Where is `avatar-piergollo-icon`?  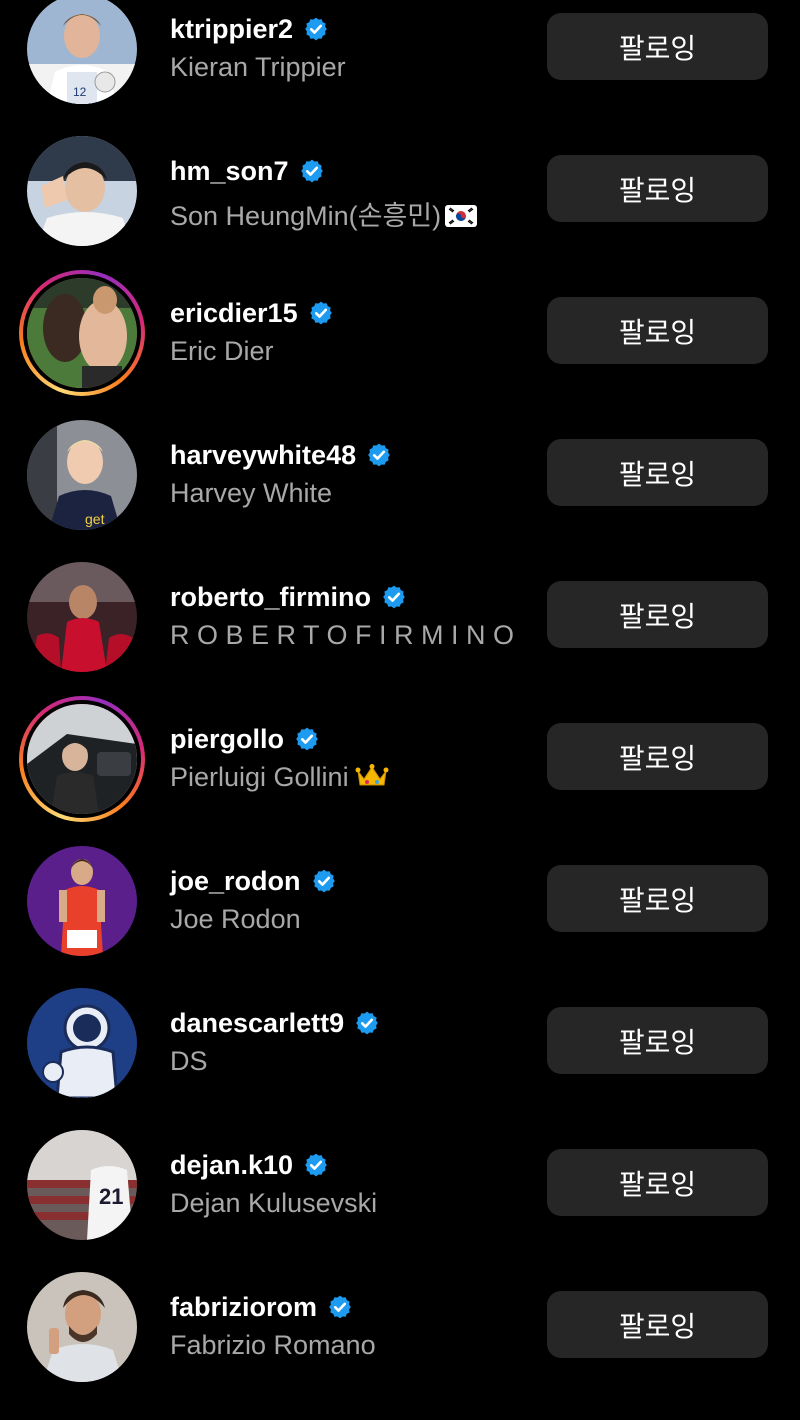 avatar-piergollo-icon is located at coordinates (82, 759).